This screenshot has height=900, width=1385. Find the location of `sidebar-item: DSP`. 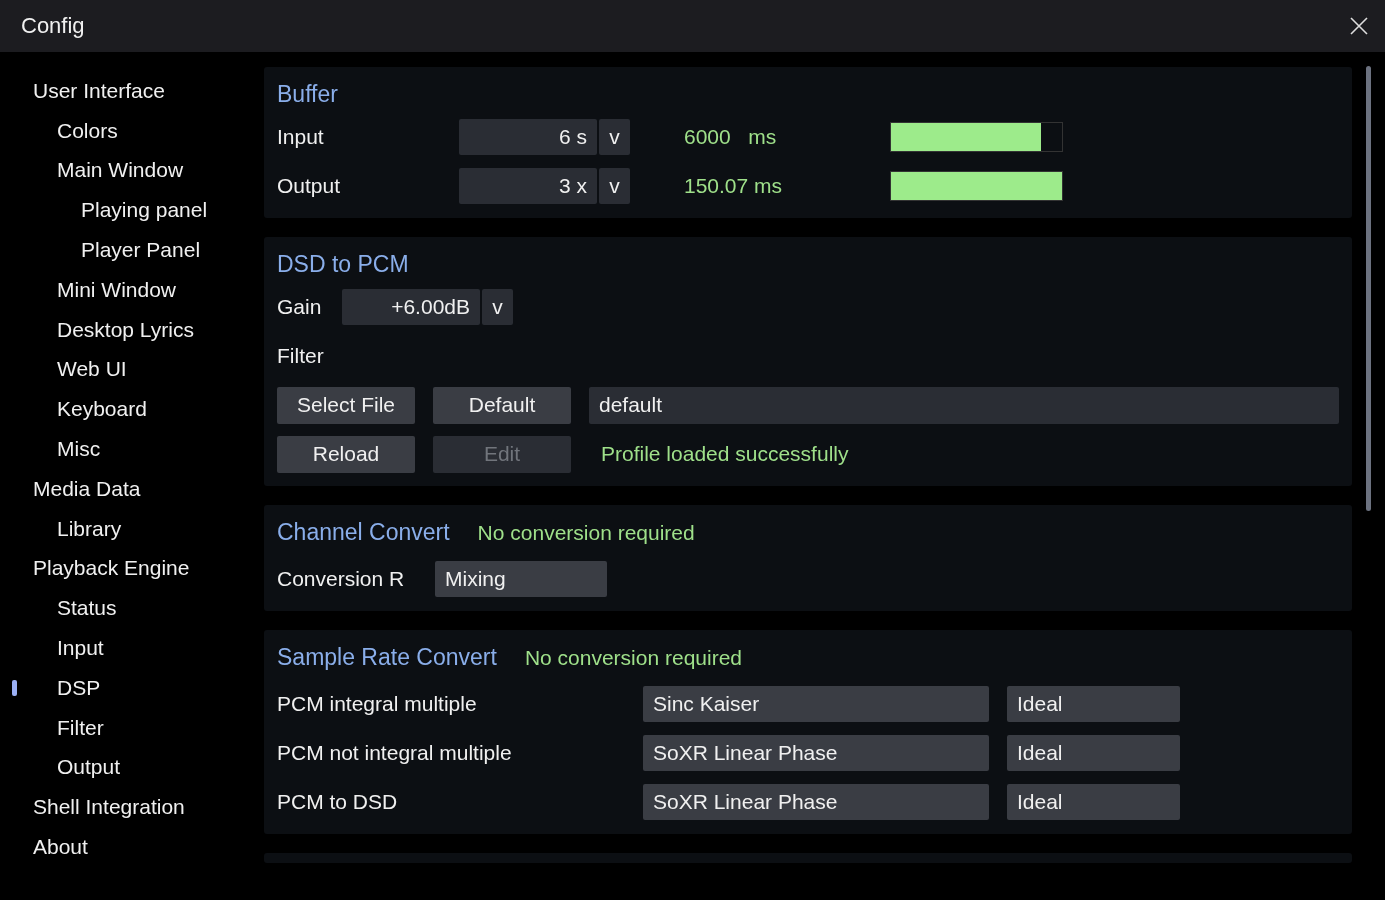

sidebar-item: DSP is located at coordinates (50, 687).